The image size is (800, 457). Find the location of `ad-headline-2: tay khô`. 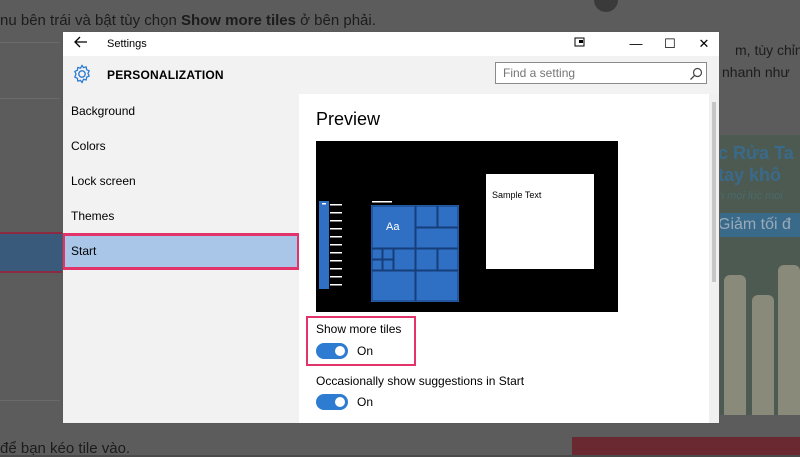

ad-headline-2: tay khô is located at coordinates (750, 175).